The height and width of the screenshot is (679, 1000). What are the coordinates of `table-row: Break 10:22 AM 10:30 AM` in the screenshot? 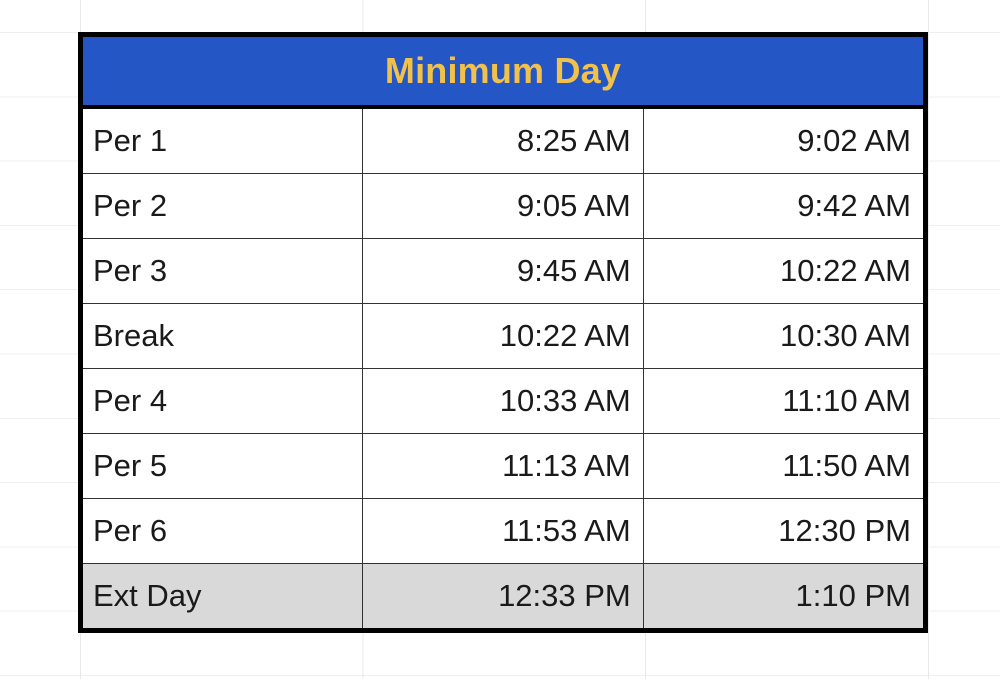 It's located at (503, 336).